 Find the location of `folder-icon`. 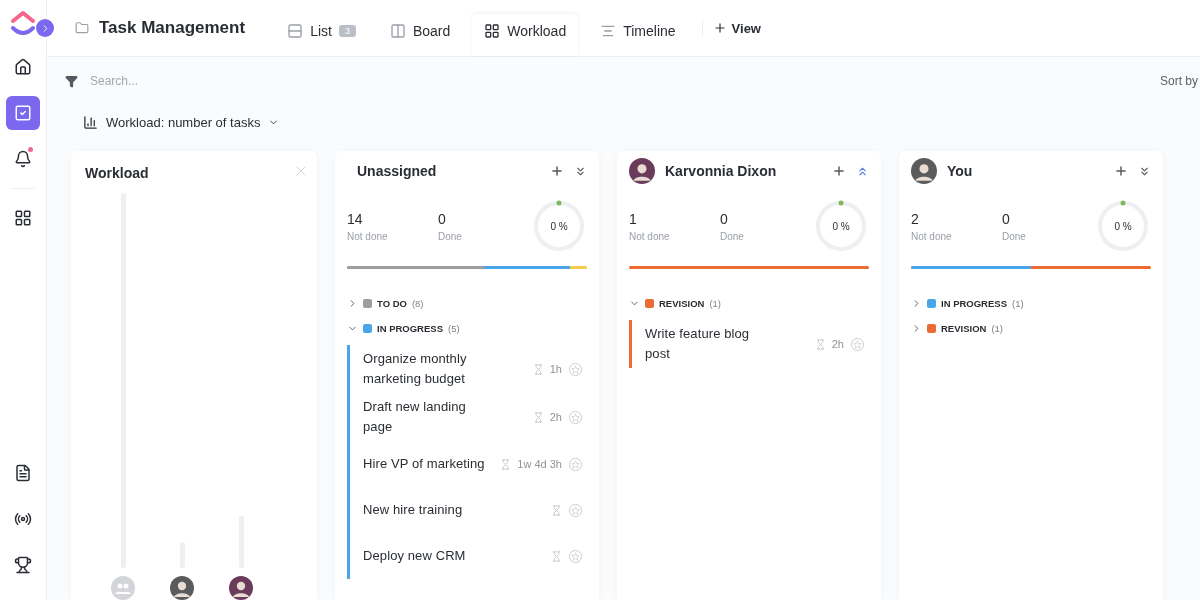

folder-icon is located at coordinates (82, 28).